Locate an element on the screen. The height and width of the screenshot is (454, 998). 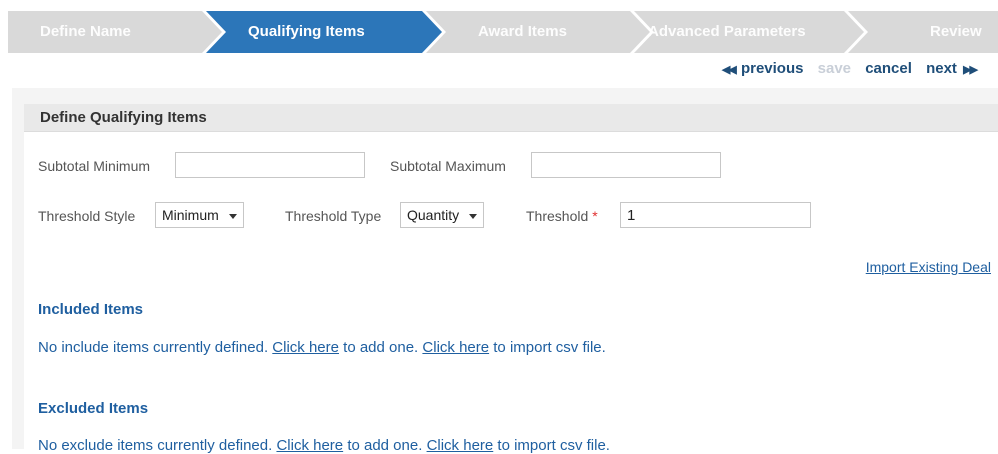
step-define-name: Define Name is located at coordinates (85, 32).